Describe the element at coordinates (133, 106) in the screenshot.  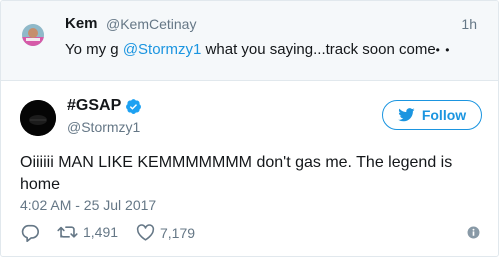
I see `verified-badge-icon` at that location.